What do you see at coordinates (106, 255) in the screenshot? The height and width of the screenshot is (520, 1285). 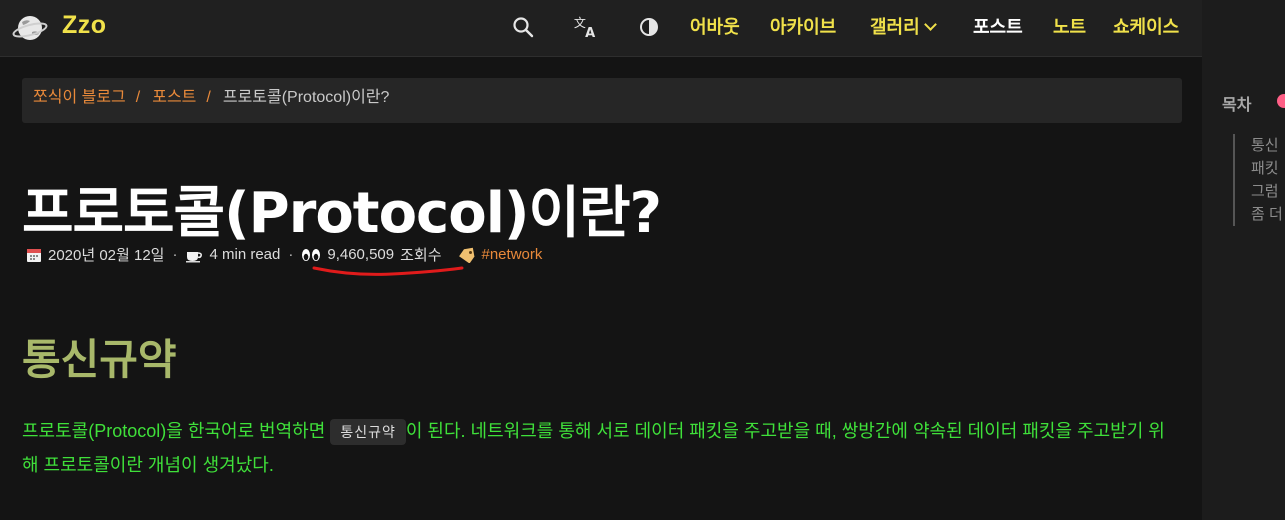 I see `post-date: 2020년 02월 12일` at bounding box center [106, 255].